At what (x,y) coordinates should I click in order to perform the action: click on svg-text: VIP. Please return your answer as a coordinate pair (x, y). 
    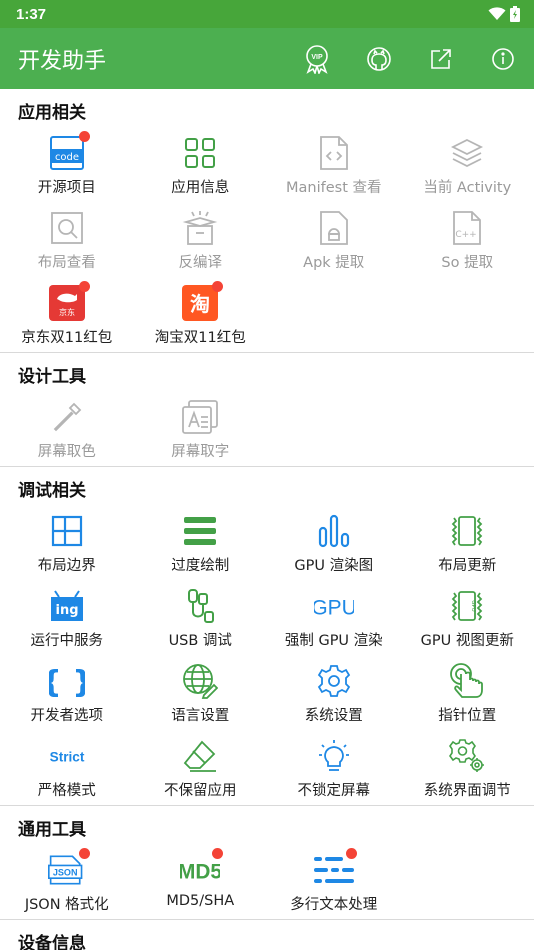
    Looking at the image, I should click on (317, 57).